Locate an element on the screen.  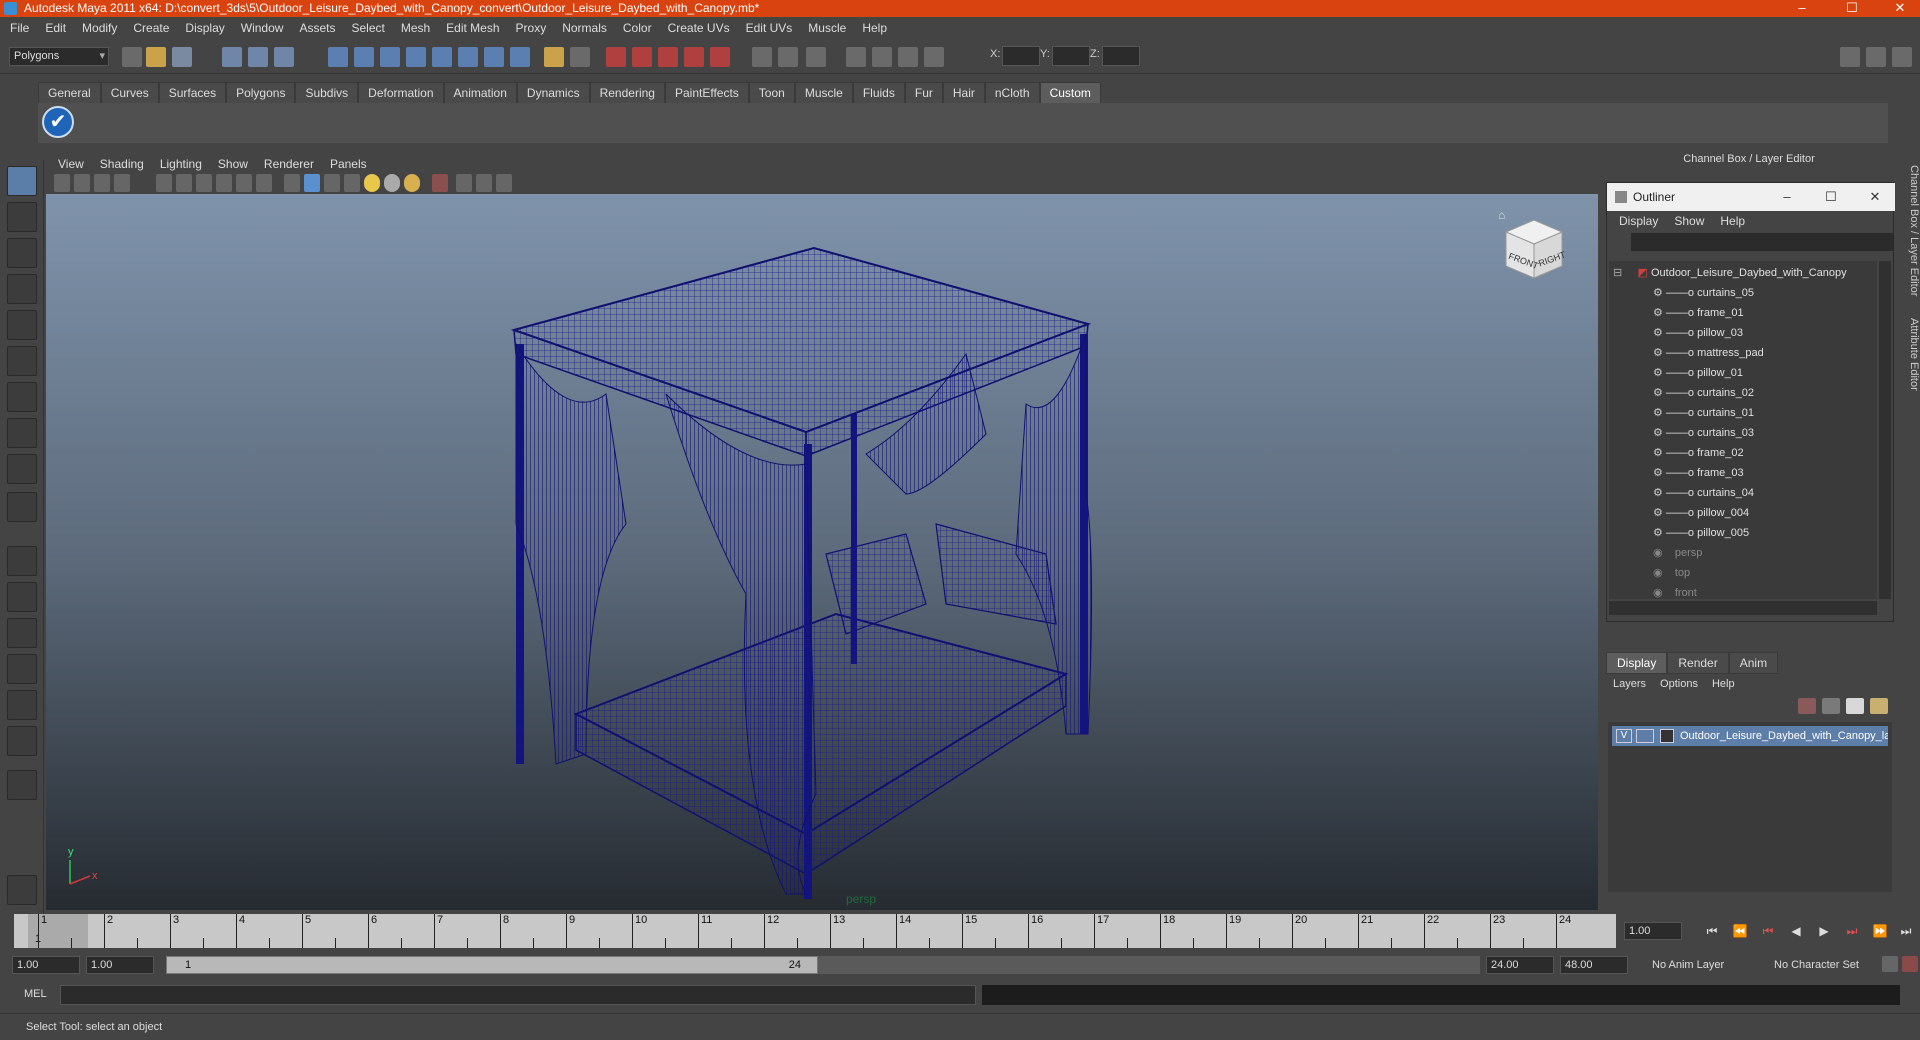
mel-input is located at coordinates (518, 995).